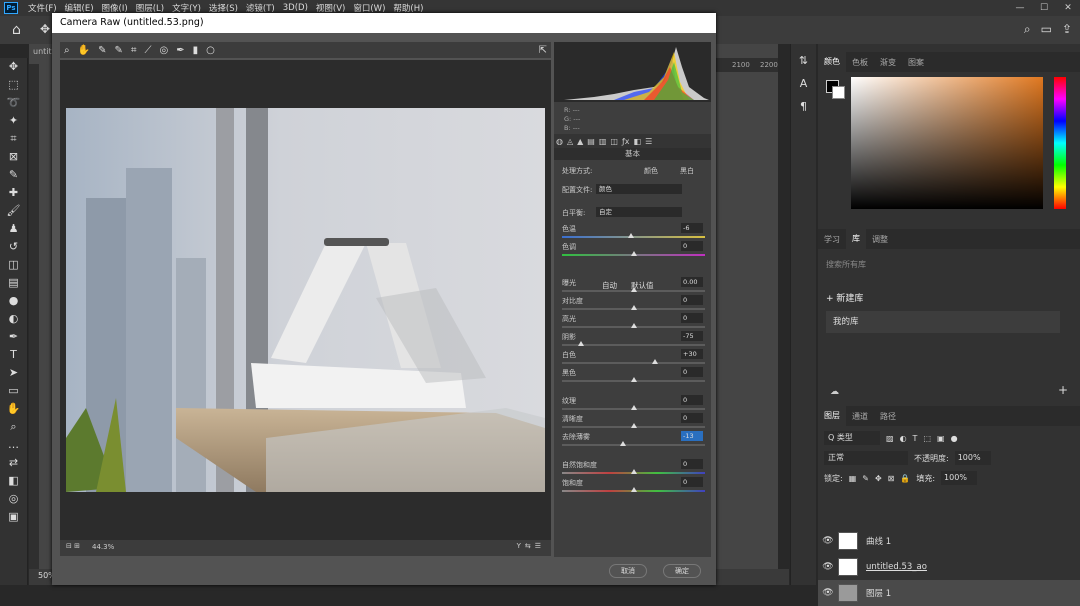 Image resolution: width=1080 pixels, height=606 pixels. I want to click on character-icon: A, so click(803, 83).